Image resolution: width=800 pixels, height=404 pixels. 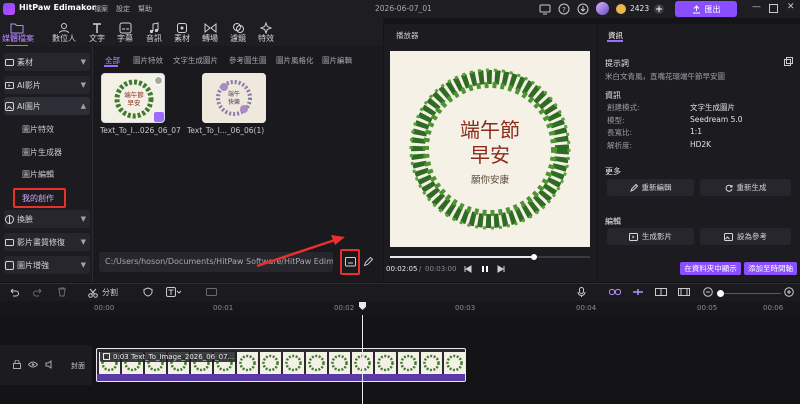 What do you see at coordinates (62, 292) in the screenshot?
I see `delete-icon` at bounding box center [62, 292].